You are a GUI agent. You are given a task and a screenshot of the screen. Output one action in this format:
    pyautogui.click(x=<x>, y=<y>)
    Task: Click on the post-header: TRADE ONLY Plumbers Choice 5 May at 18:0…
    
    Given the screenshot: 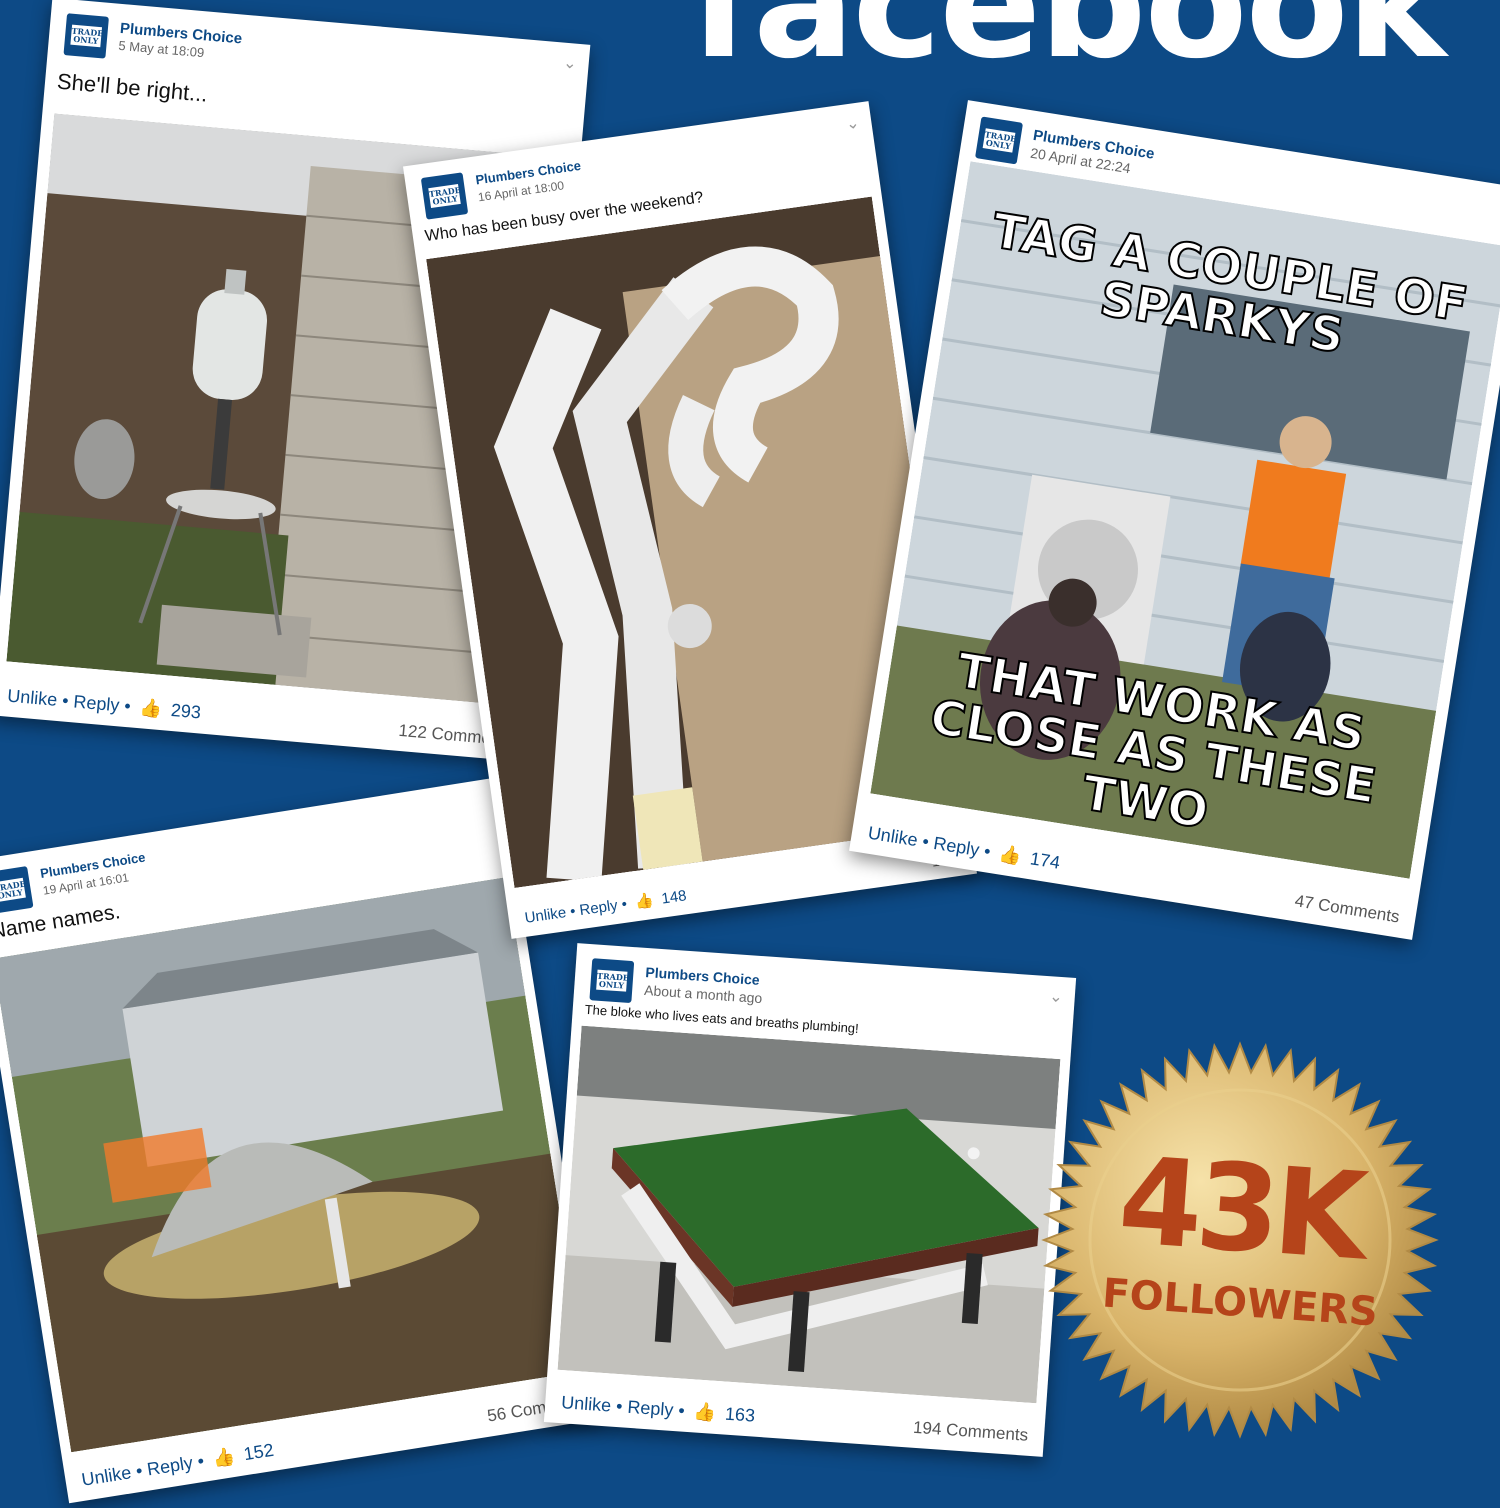 What is the action you would take?
    pyautogui.click(x=153, y=38)
    